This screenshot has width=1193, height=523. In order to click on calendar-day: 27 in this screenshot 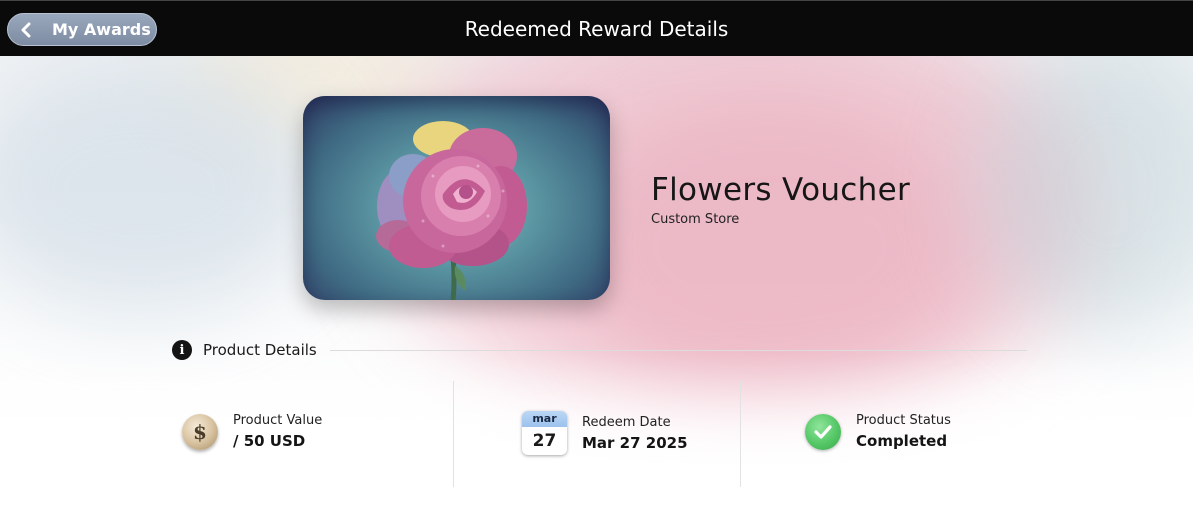, I will do `click(544, 441)`.